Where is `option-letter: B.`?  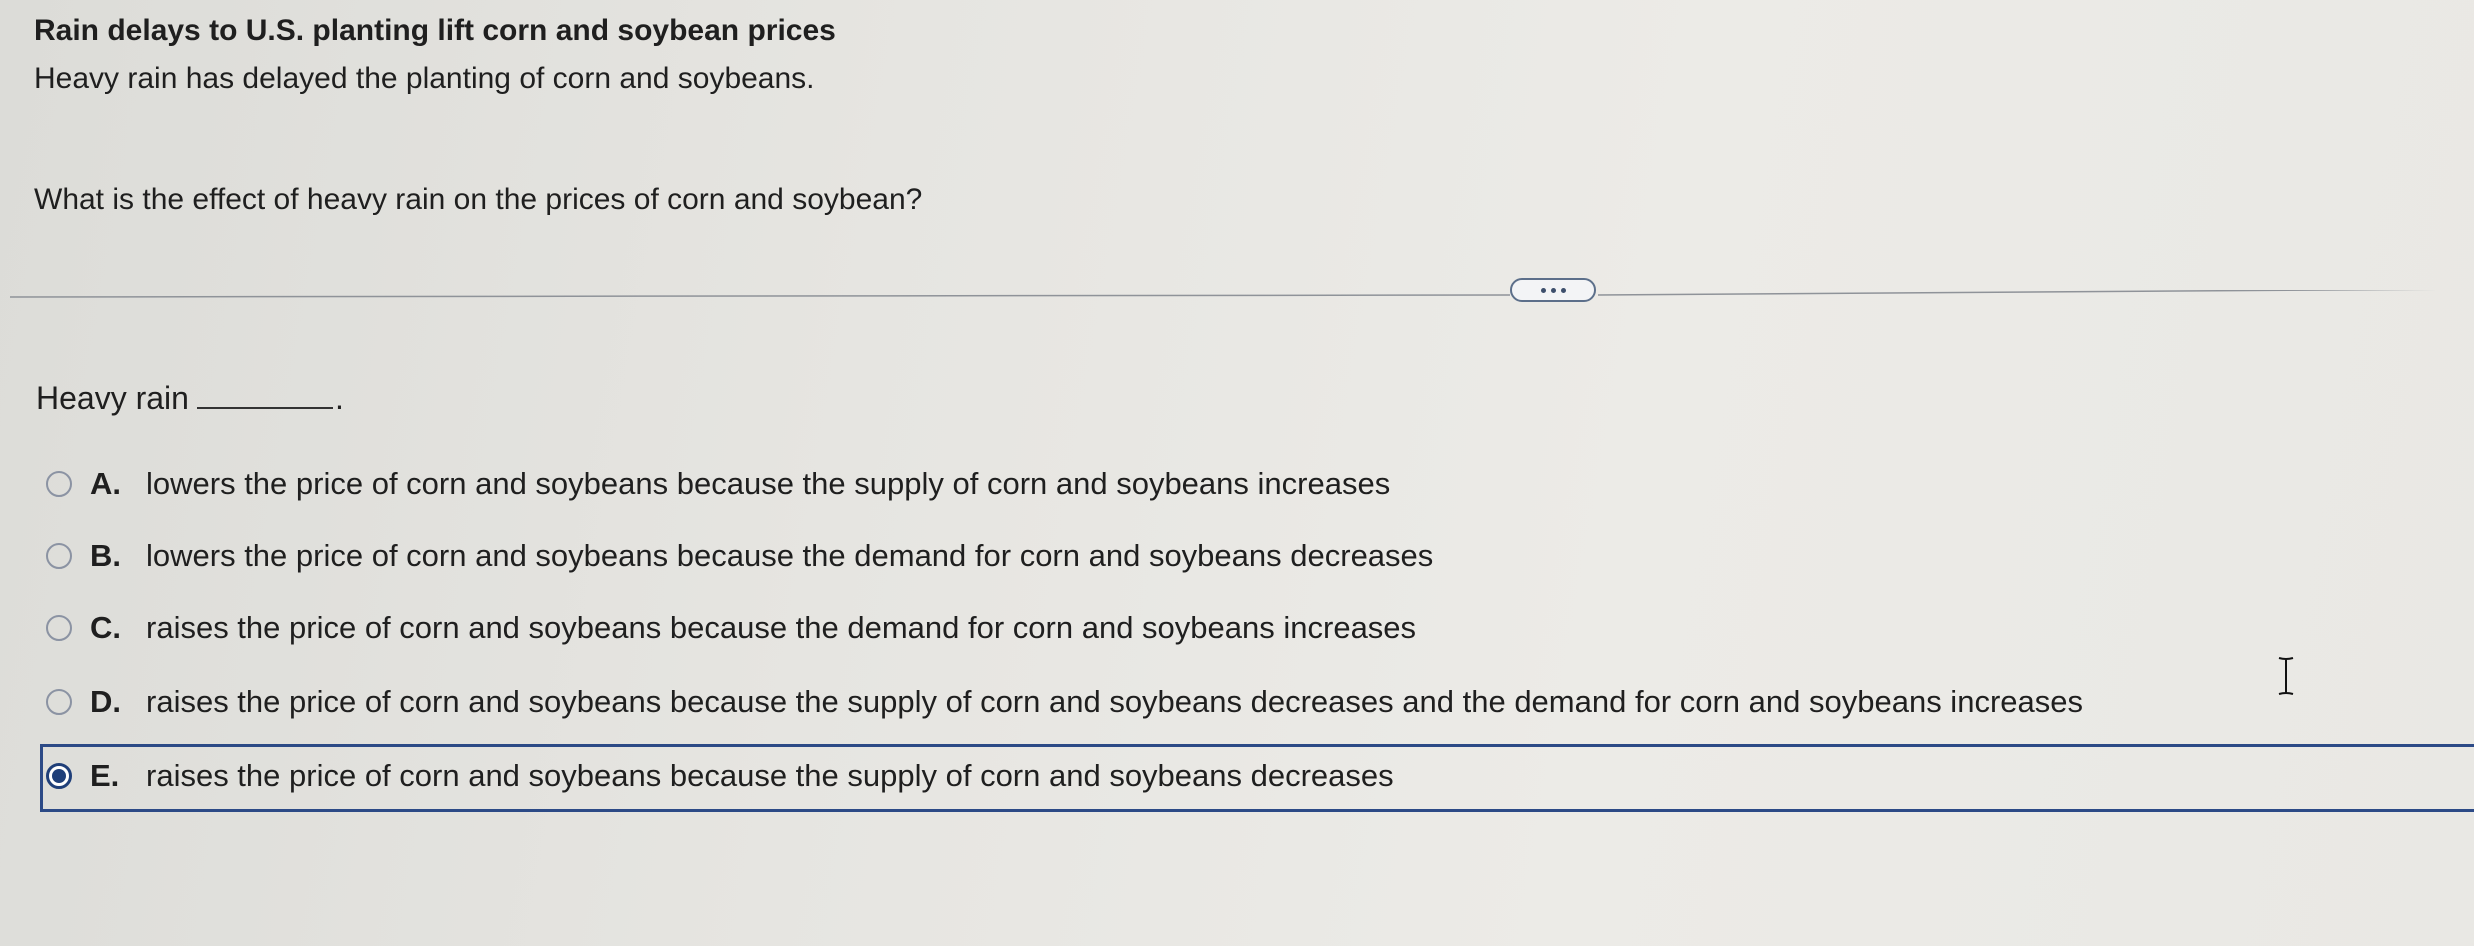 option-letter: B. is located at coordinates (105, 555).